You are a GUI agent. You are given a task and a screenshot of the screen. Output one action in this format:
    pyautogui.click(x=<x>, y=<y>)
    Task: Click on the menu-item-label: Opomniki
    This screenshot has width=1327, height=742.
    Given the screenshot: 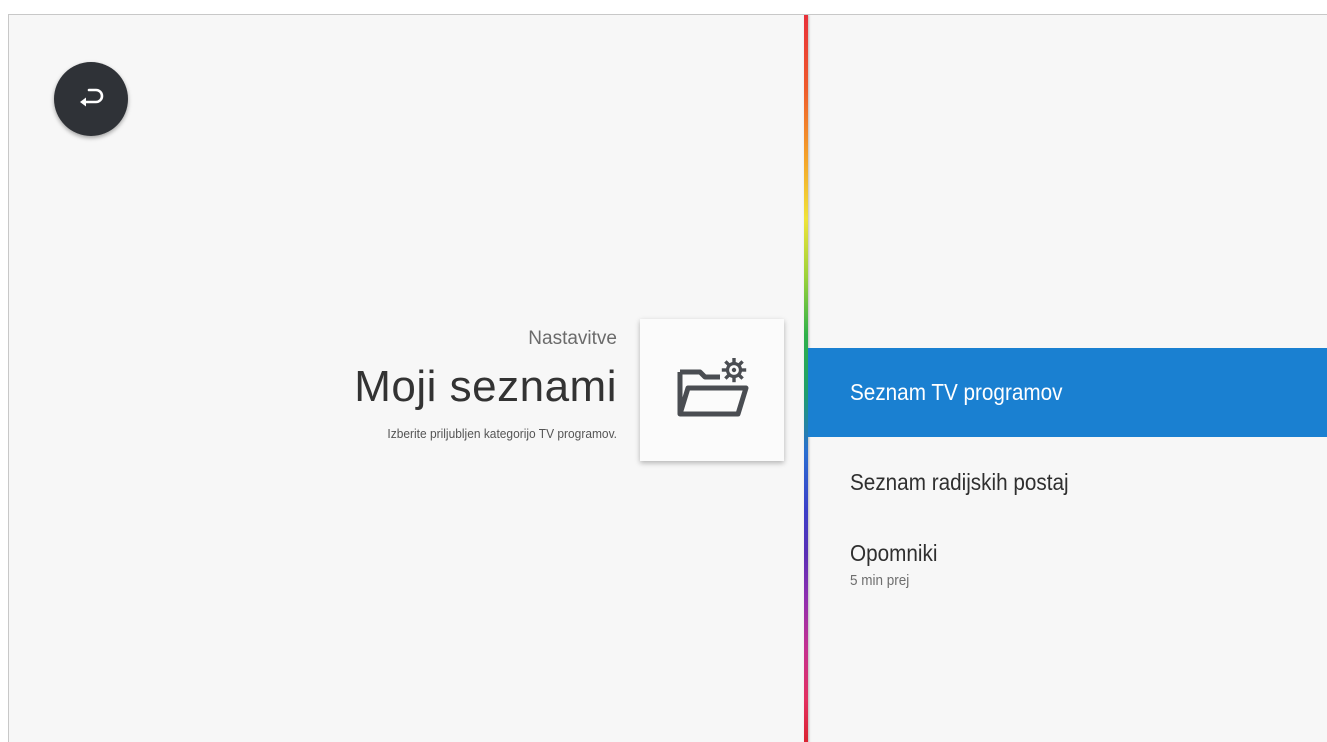 What is the action you would take?
    pyautogui.click(x=894, y=553)
    